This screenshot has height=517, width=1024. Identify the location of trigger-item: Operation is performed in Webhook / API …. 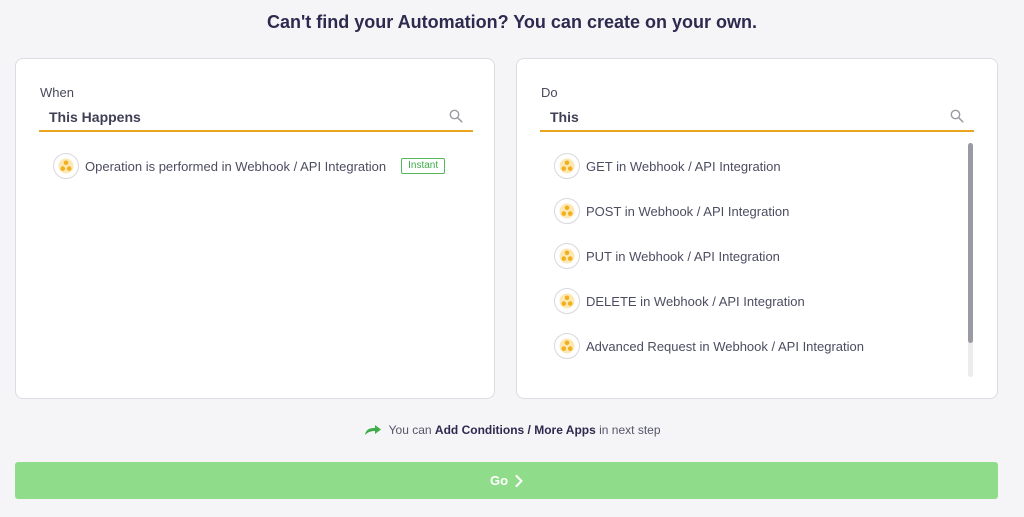
(249, 166).